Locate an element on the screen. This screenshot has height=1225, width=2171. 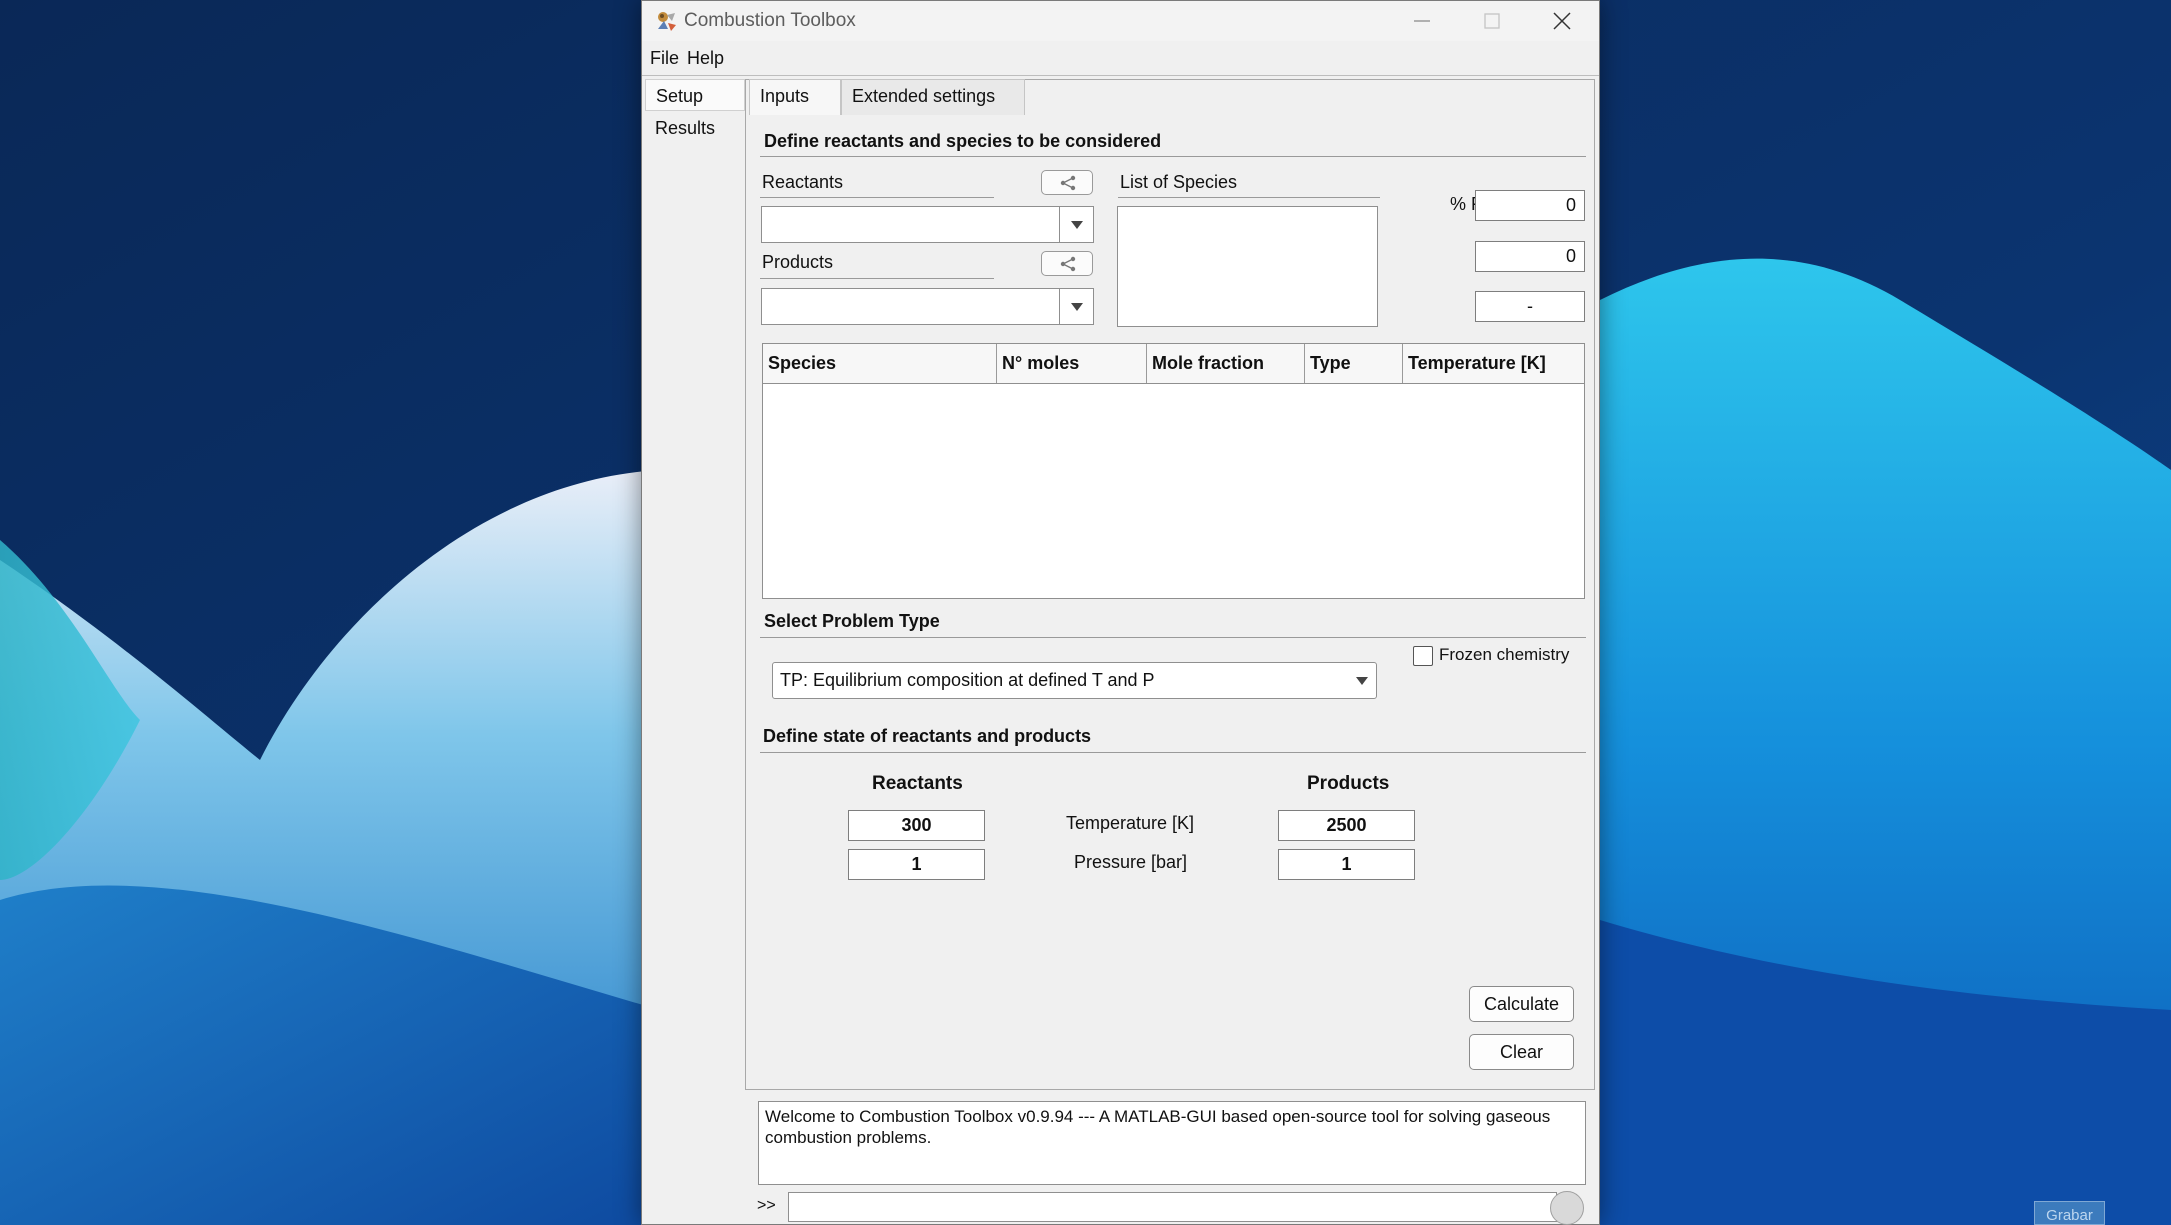
minimize-button is located at coordinates (1422, 21).